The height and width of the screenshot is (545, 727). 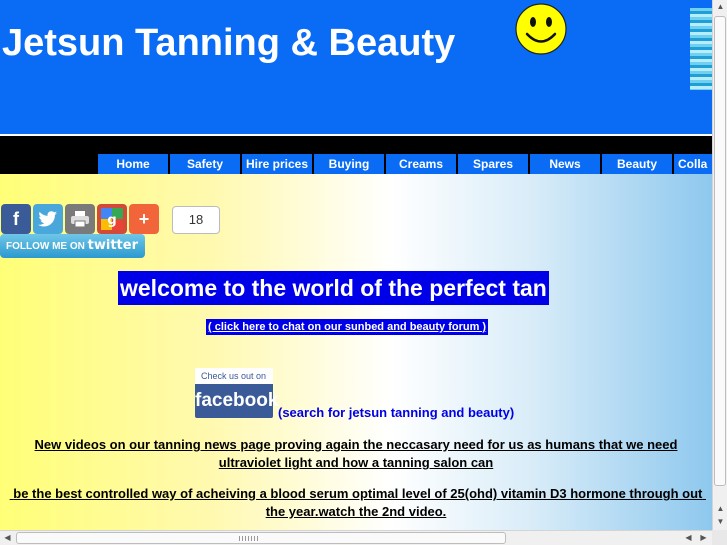 What do you see at coordinates (249, 538) in the screenshot?
I see `scroll-grip-icon` at bounding box center [249, 538].